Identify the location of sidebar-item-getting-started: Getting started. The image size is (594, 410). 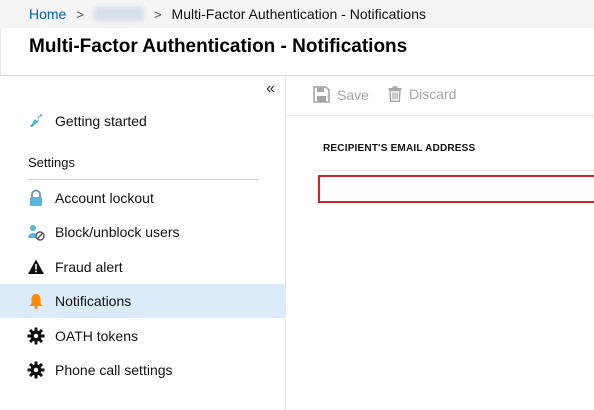
(143, 121).